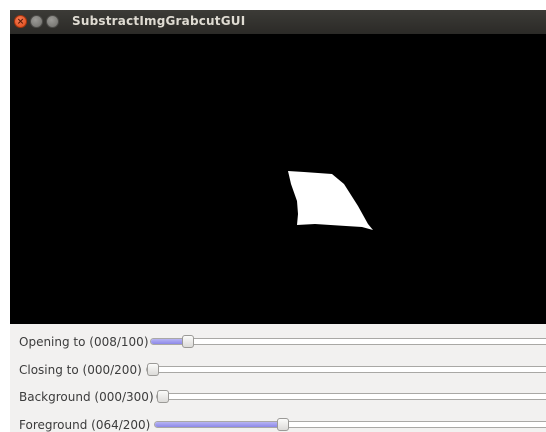 This screenshot has width=546, height=432. I want to click on closing-slider-row: Closing to (000/200), so click(278, 370).